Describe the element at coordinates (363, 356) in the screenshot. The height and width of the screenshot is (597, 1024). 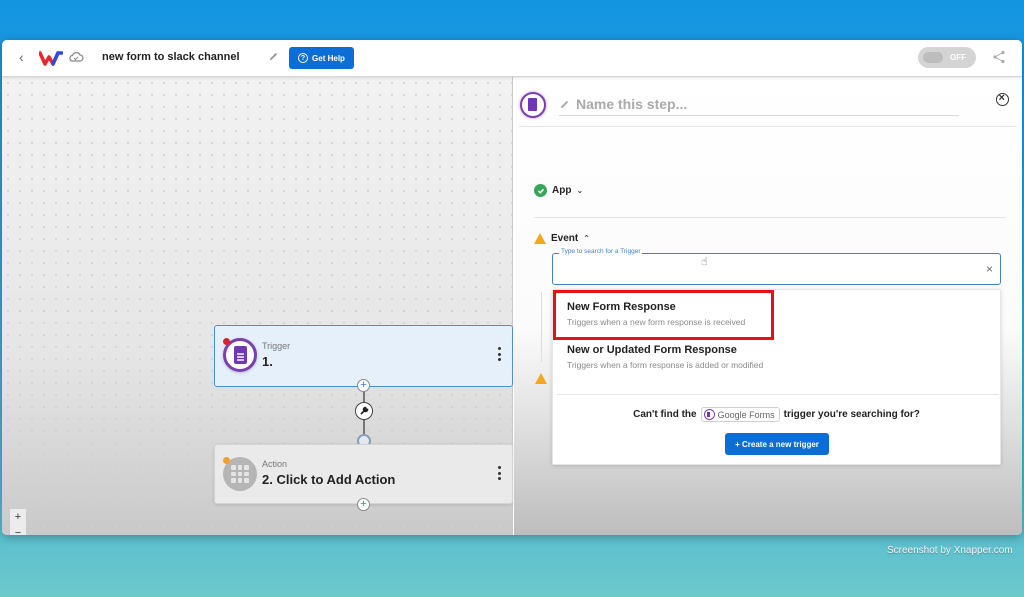
I see `trigger-node: Trigger 1.` at that location.